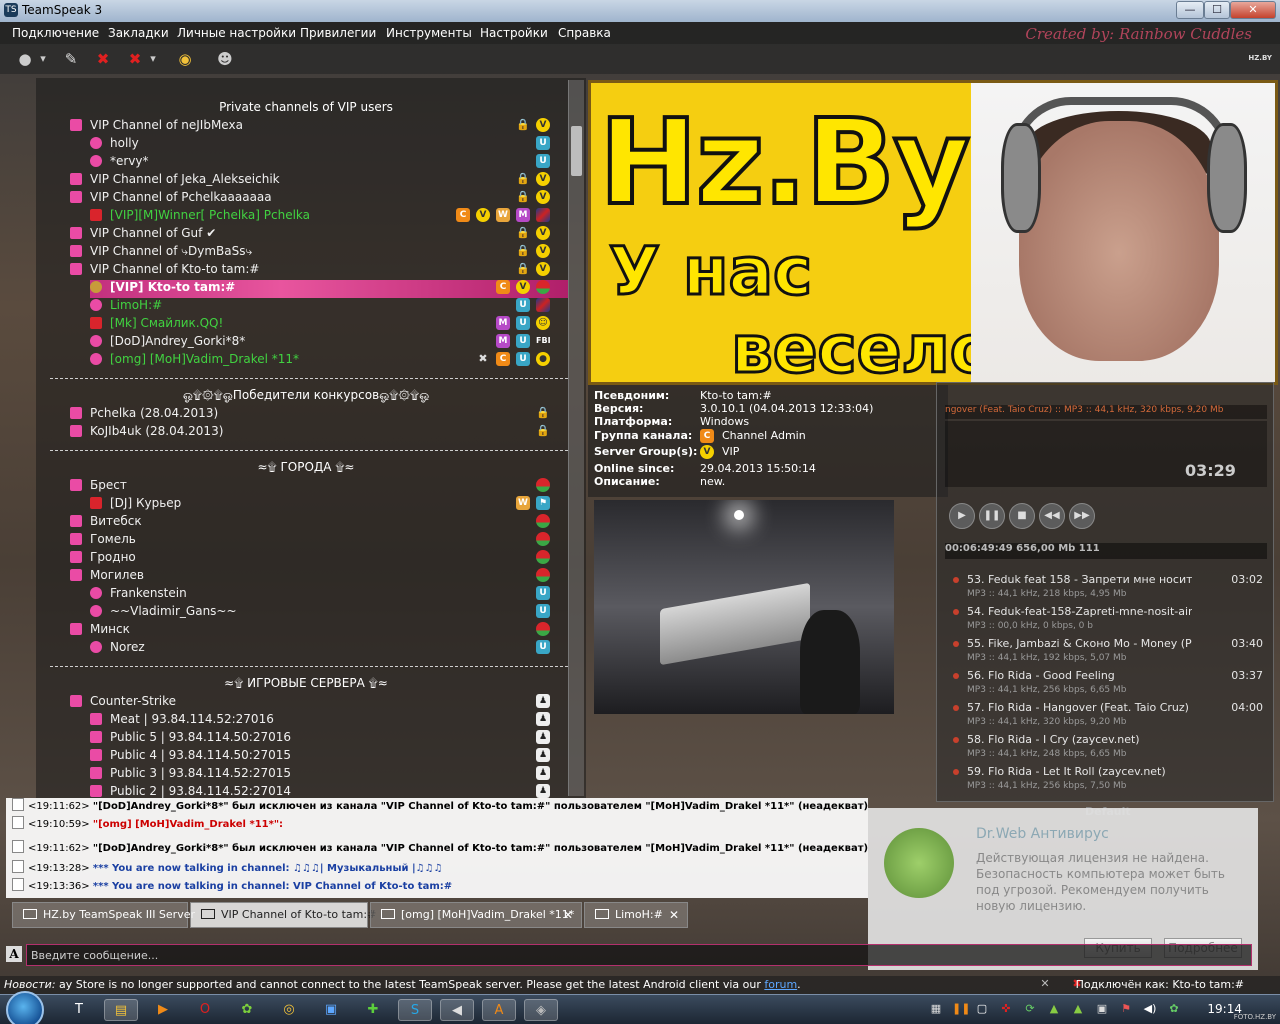  Describe the element at coordinates (319, 577) in the screenshot. I see `channel-item: Могилев` at that location.